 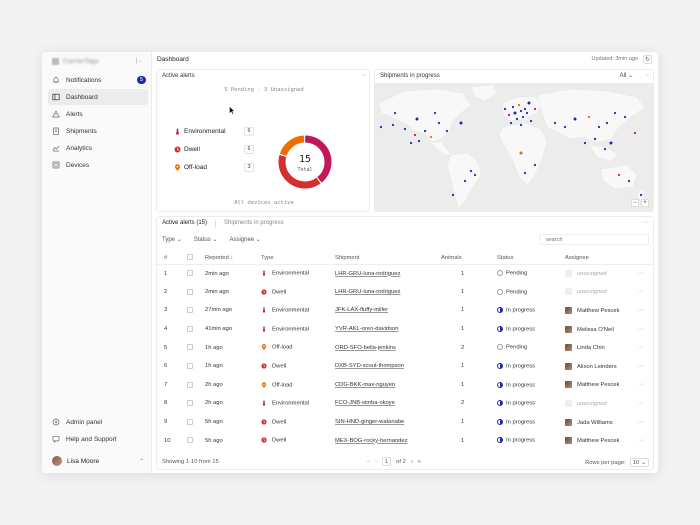 What do you see at coordinates (376, 462) in the screenshot?
I see `prev-page-icon: ‹` at bounding box center [376, 462].